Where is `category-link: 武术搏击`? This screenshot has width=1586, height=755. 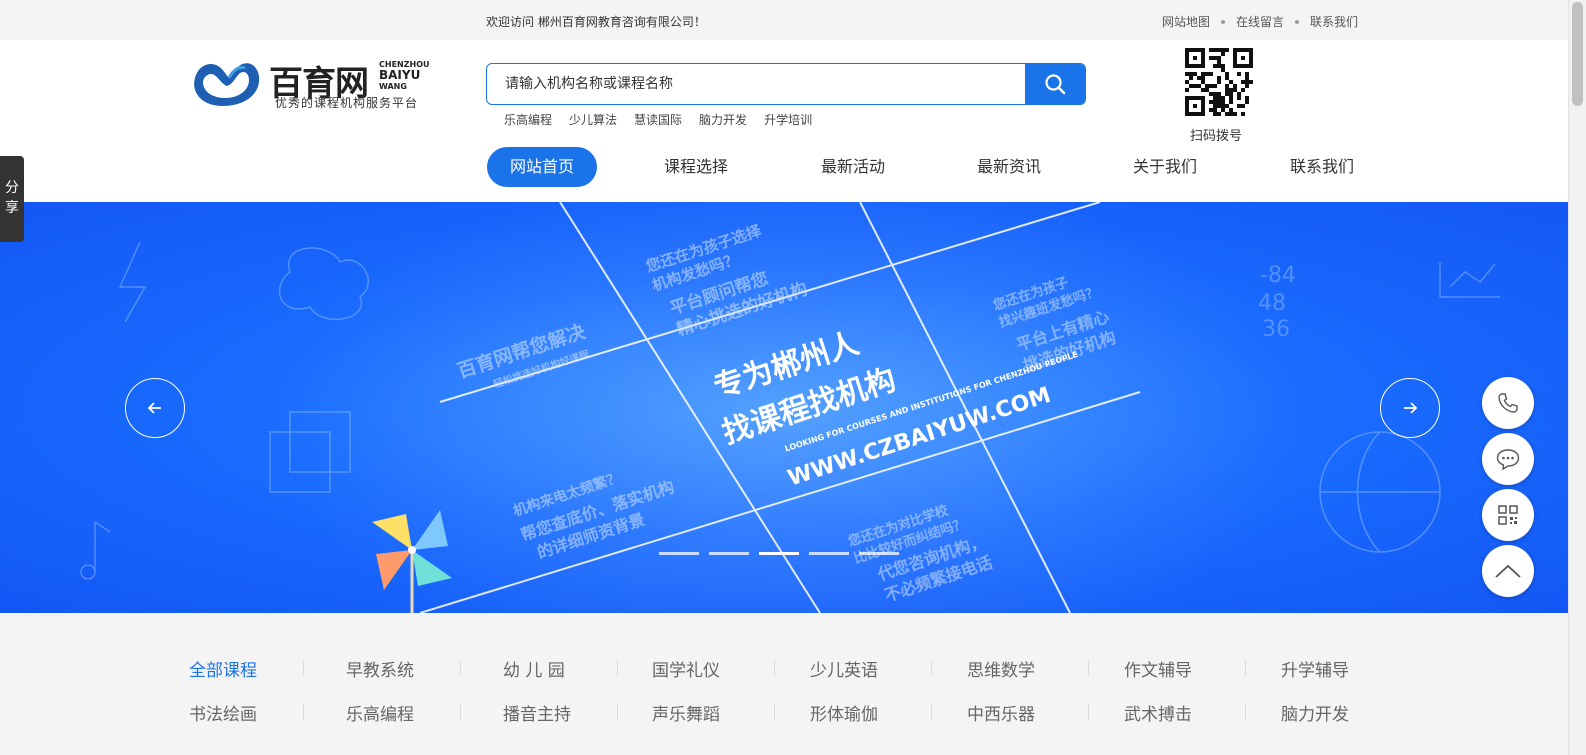 category-link: 武术搏击 is located at coordinates (1158, 712).